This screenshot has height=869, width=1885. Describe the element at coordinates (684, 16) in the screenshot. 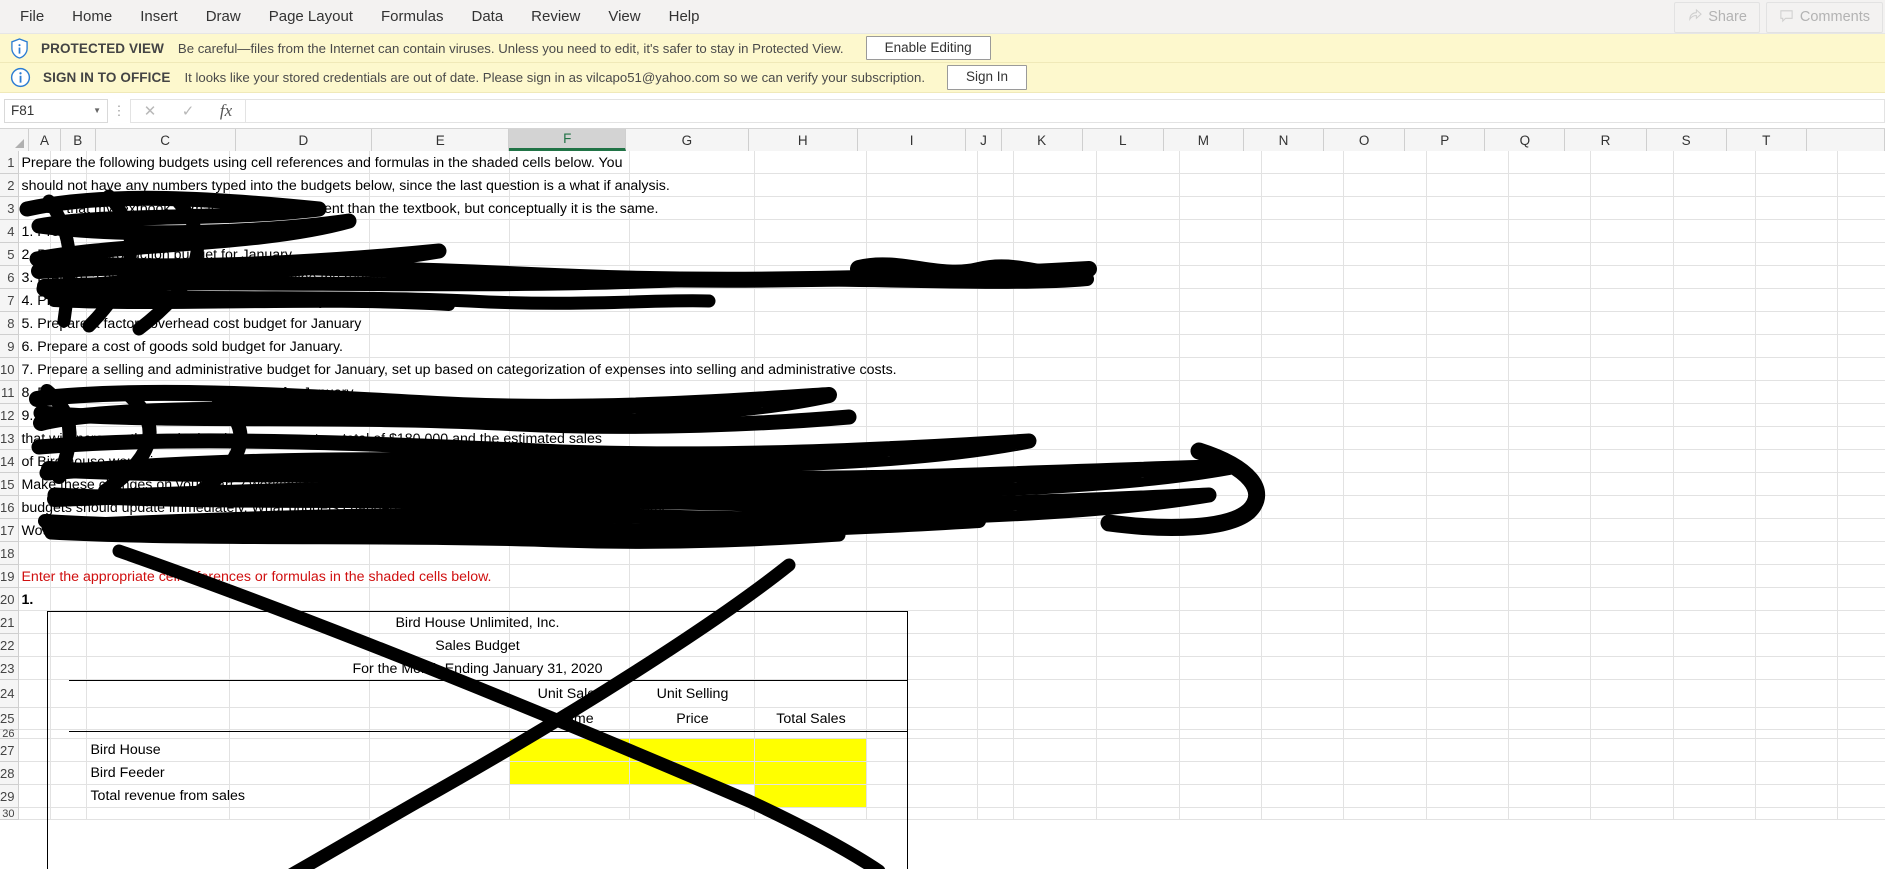

I see `ribbon-tab-help: Help` at that location.